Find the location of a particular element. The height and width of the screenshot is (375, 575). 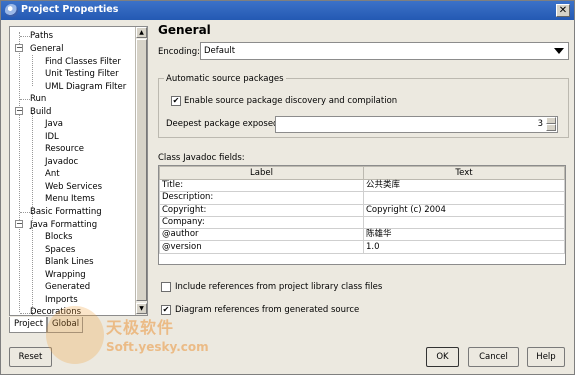

reset-button: Reset is located at coordinates (30, 357).